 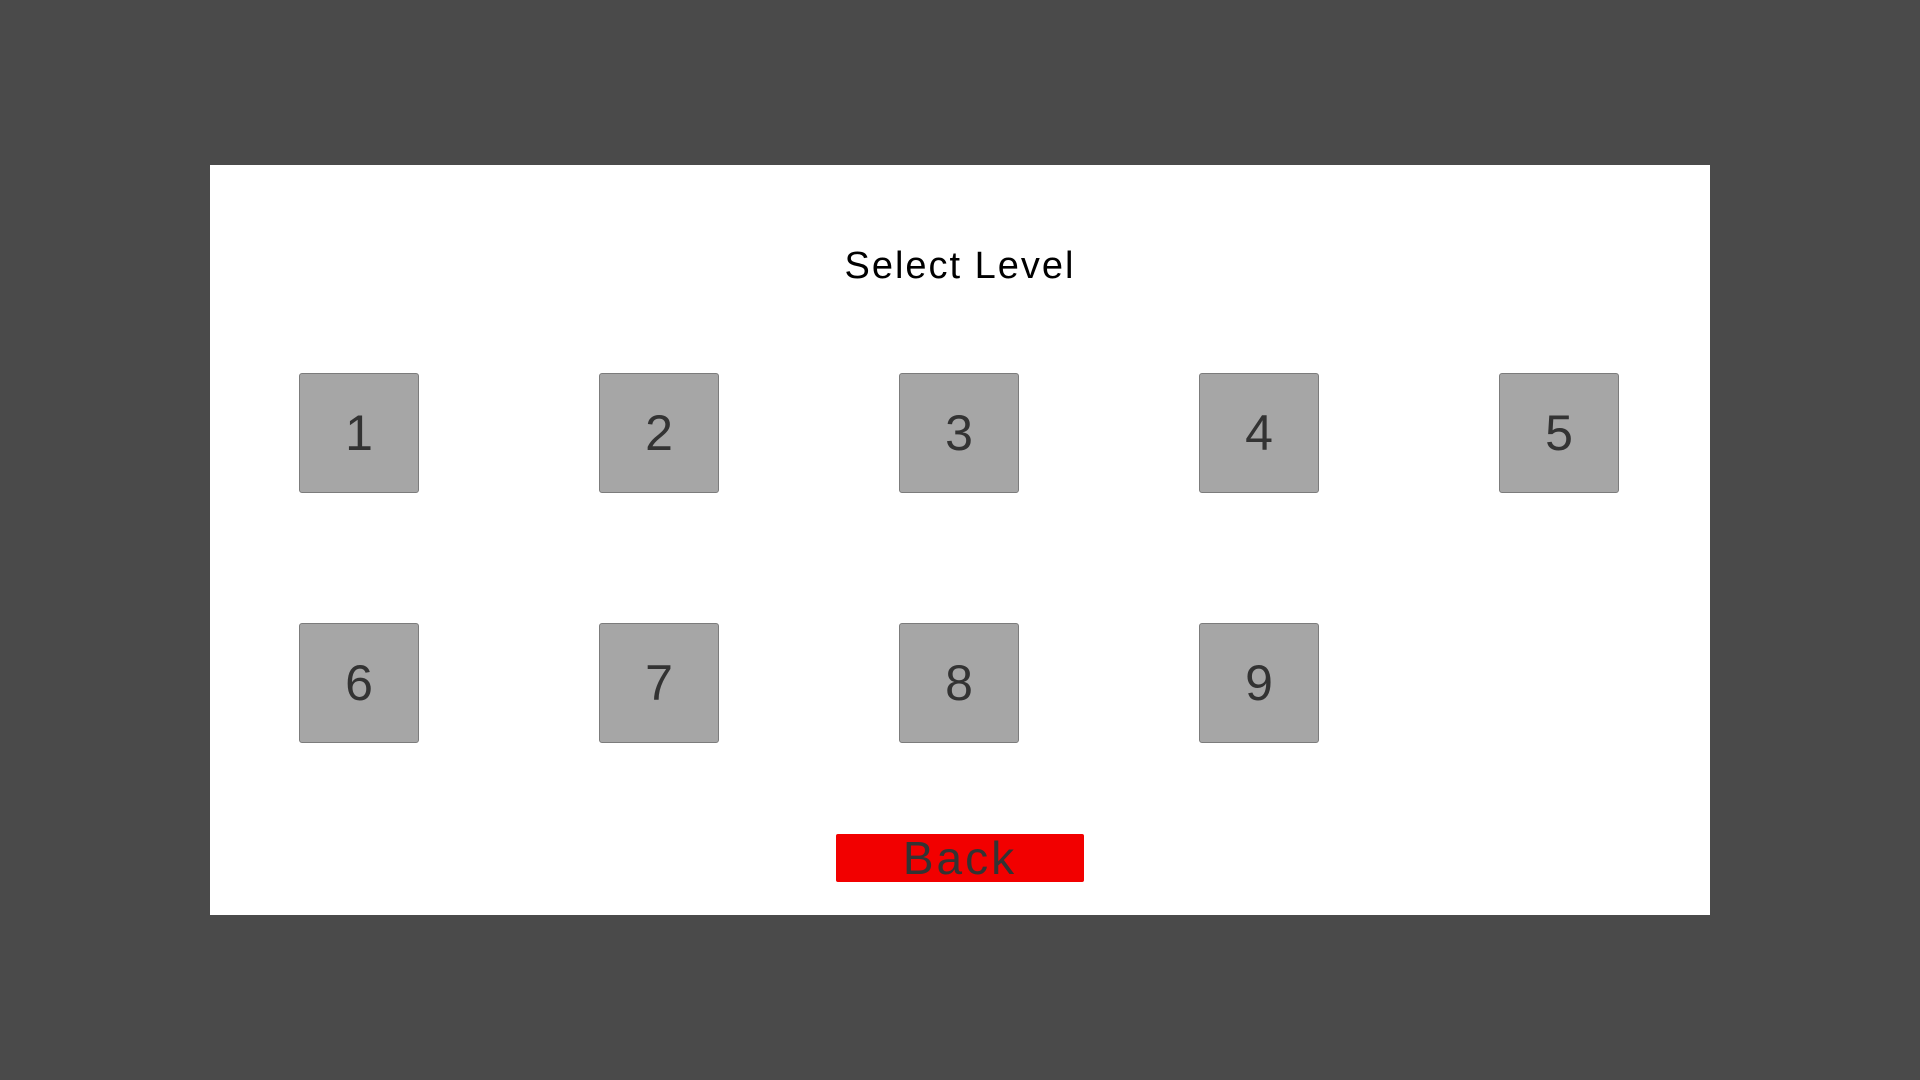 What do you see at coordinates (960, 858) in the screenshot?
I see `back-button: Back` at bounding box center [960, 858].